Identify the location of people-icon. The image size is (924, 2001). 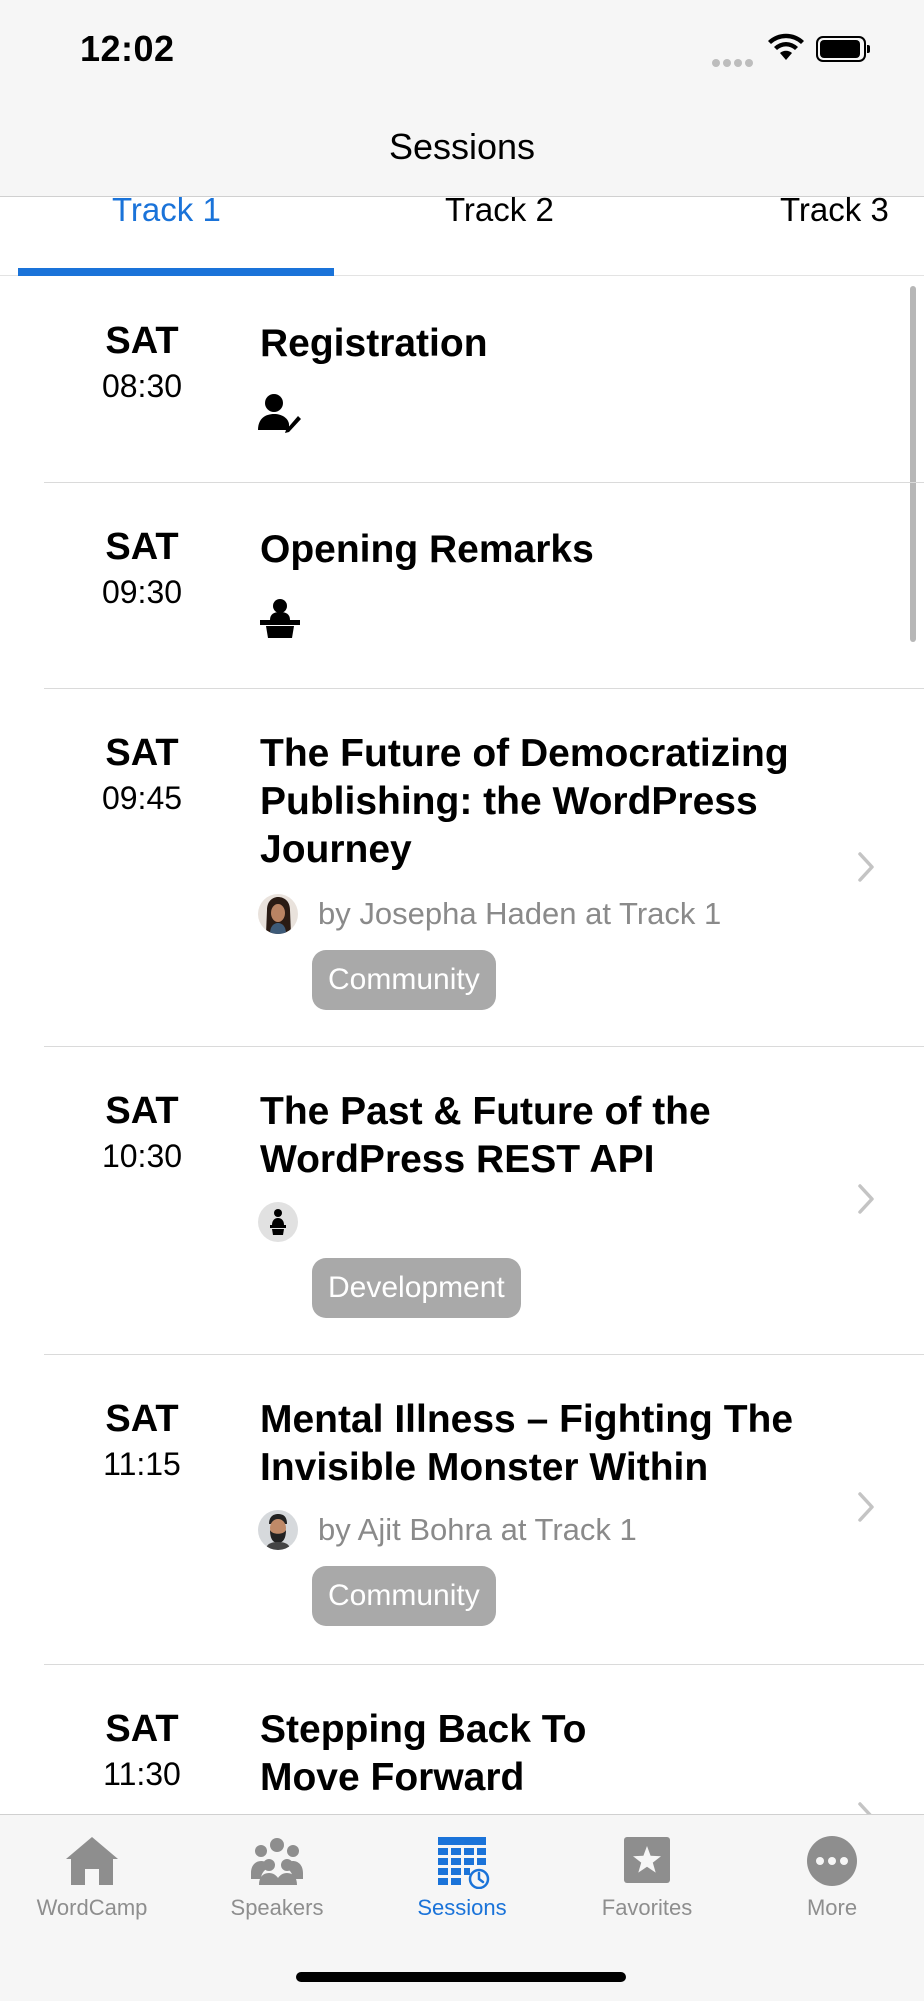
(277, 1861).